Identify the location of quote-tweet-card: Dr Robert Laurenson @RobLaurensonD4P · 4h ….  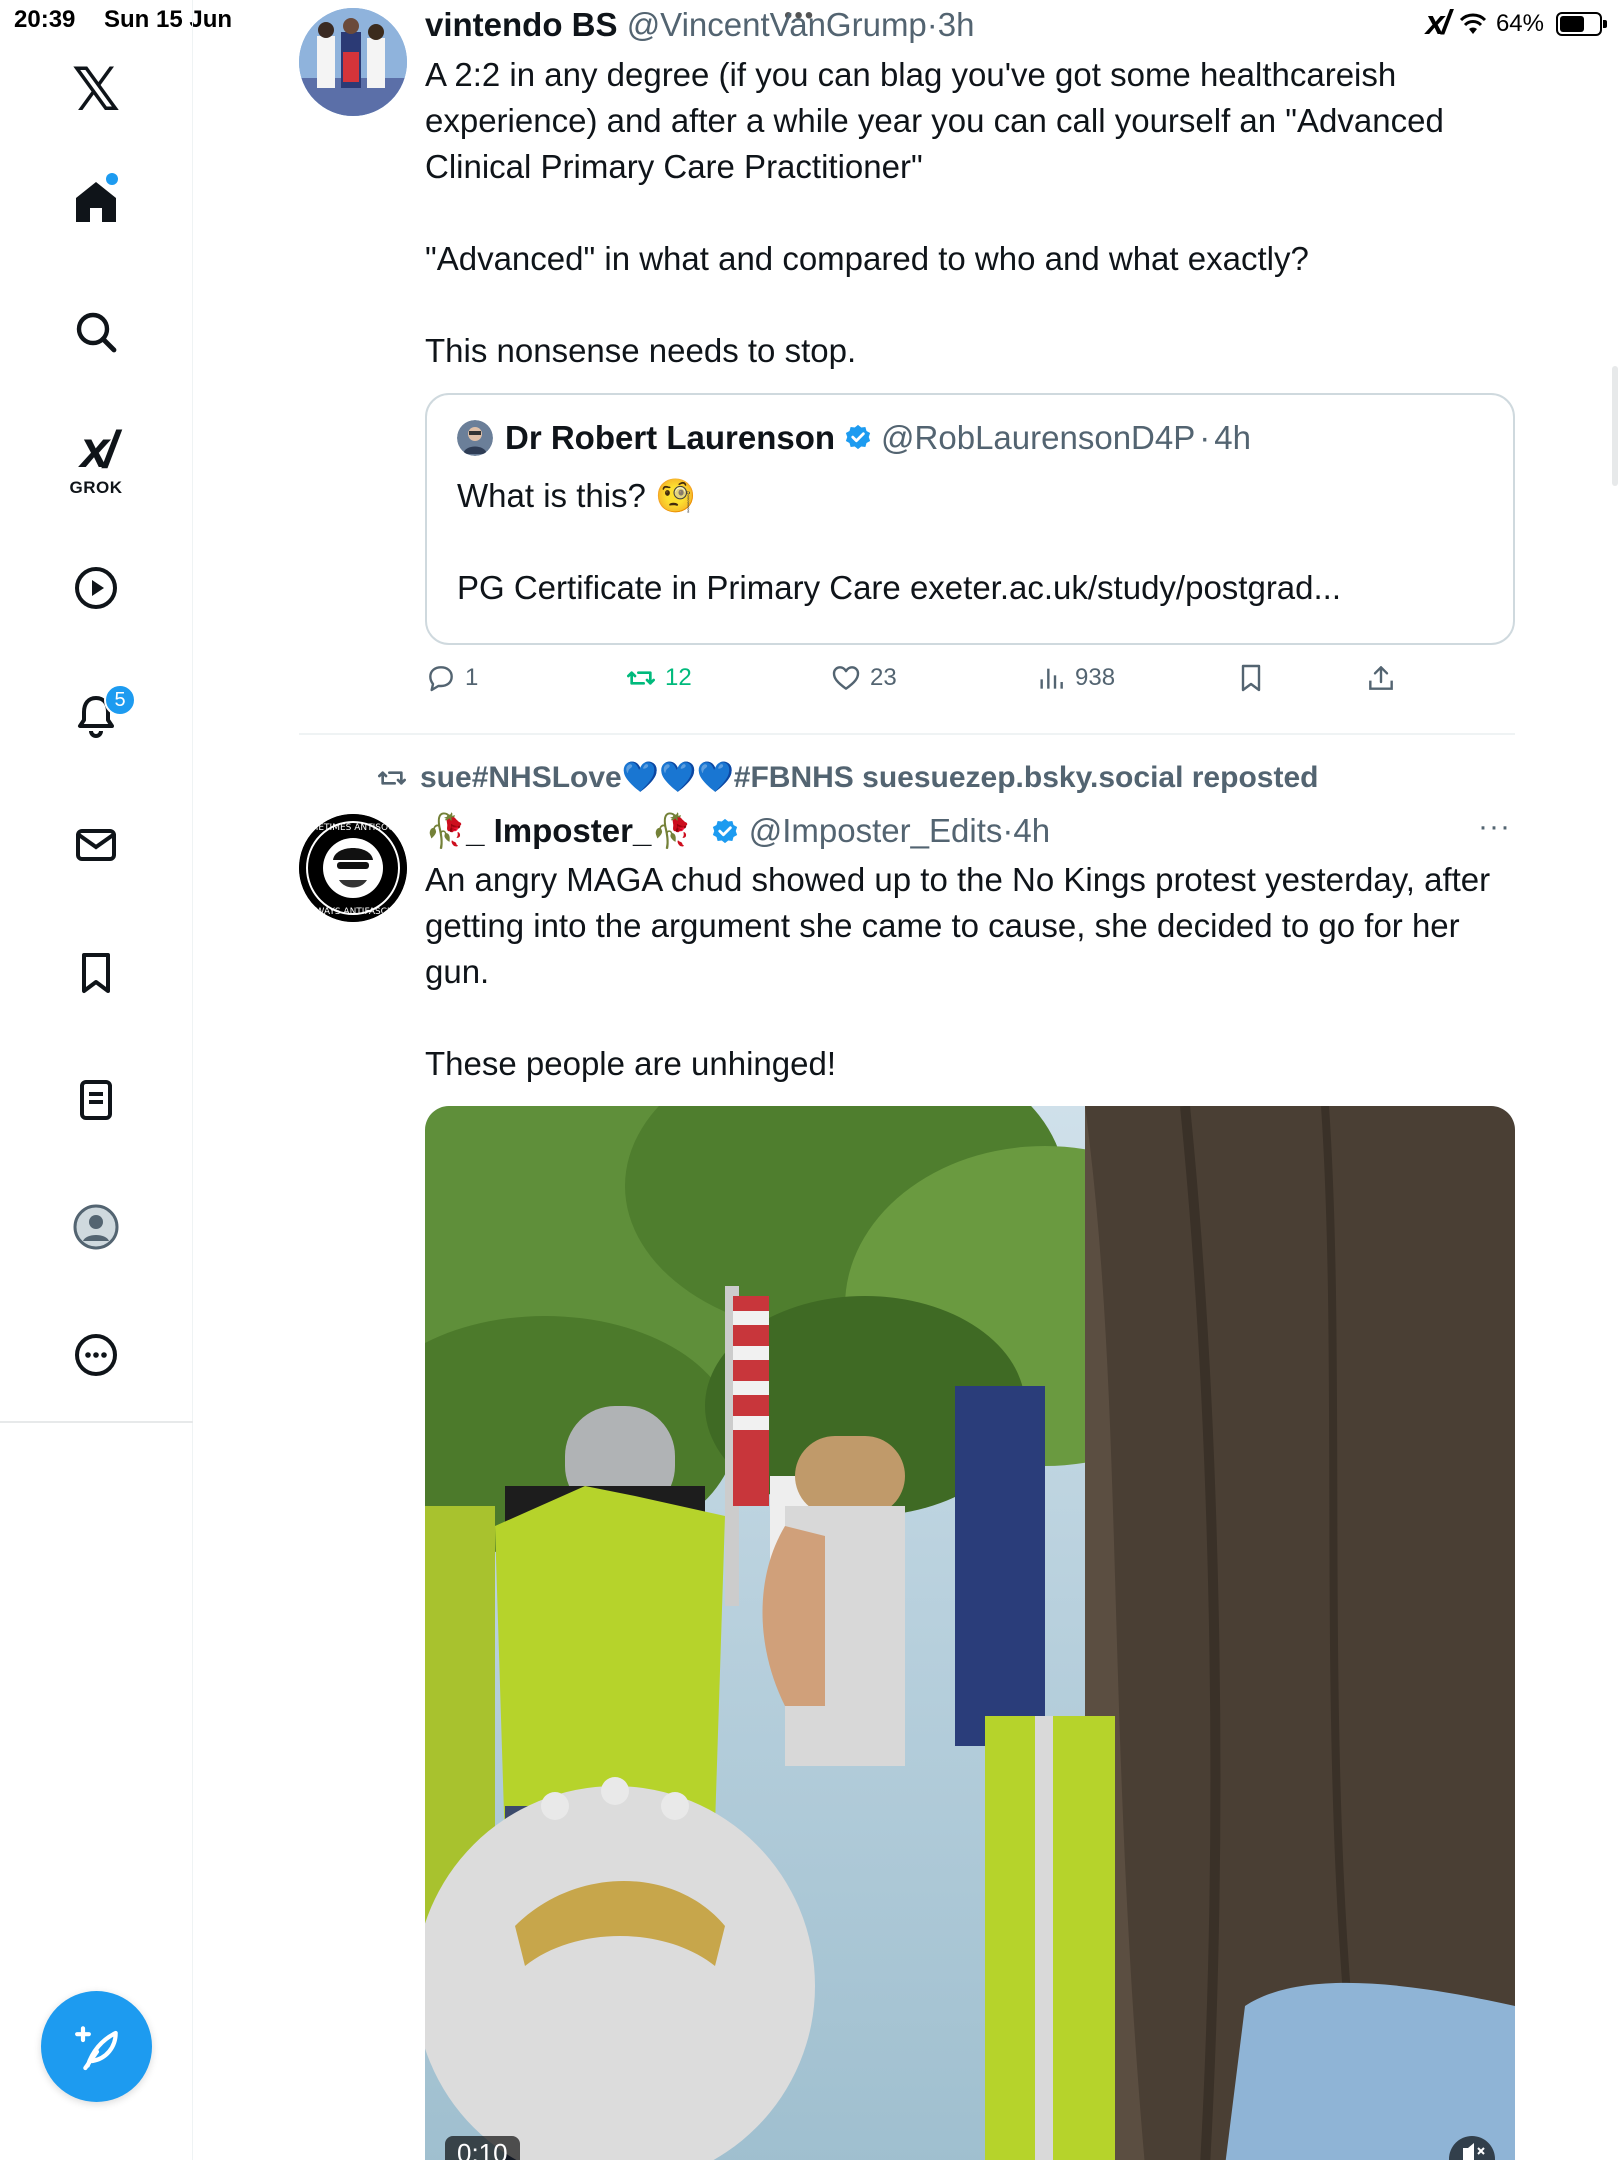
(970, 519).